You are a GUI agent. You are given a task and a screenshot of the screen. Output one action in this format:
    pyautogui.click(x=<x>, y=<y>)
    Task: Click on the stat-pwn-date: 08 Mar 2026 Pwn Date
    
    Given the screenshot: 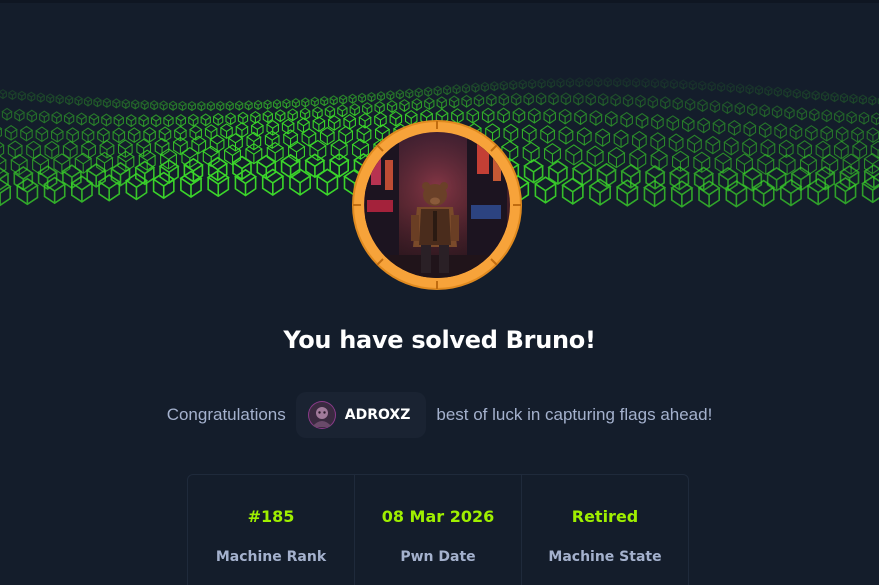 What is the action you would take?
    pyautogui.click(x=438, y=530)
    